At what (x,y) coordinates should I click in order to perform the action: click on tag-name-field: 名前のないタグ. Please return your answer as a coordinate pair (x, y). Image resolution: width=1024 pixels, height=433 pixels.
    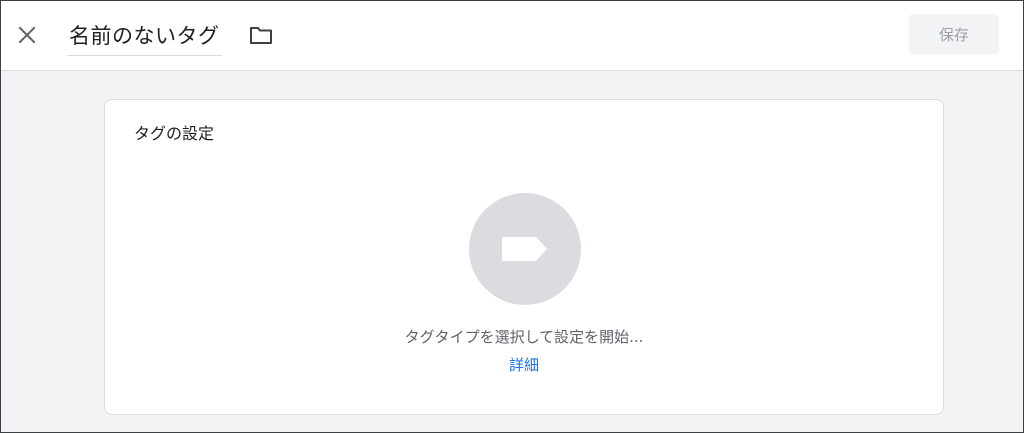
    Looking at the image, I should click on (144, 35).